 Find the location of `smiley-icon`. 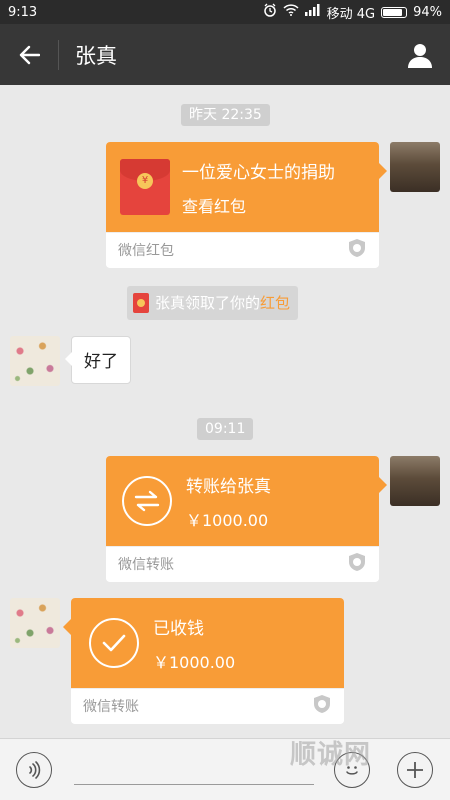

smiley-icon is located at coordinates (352, 770).